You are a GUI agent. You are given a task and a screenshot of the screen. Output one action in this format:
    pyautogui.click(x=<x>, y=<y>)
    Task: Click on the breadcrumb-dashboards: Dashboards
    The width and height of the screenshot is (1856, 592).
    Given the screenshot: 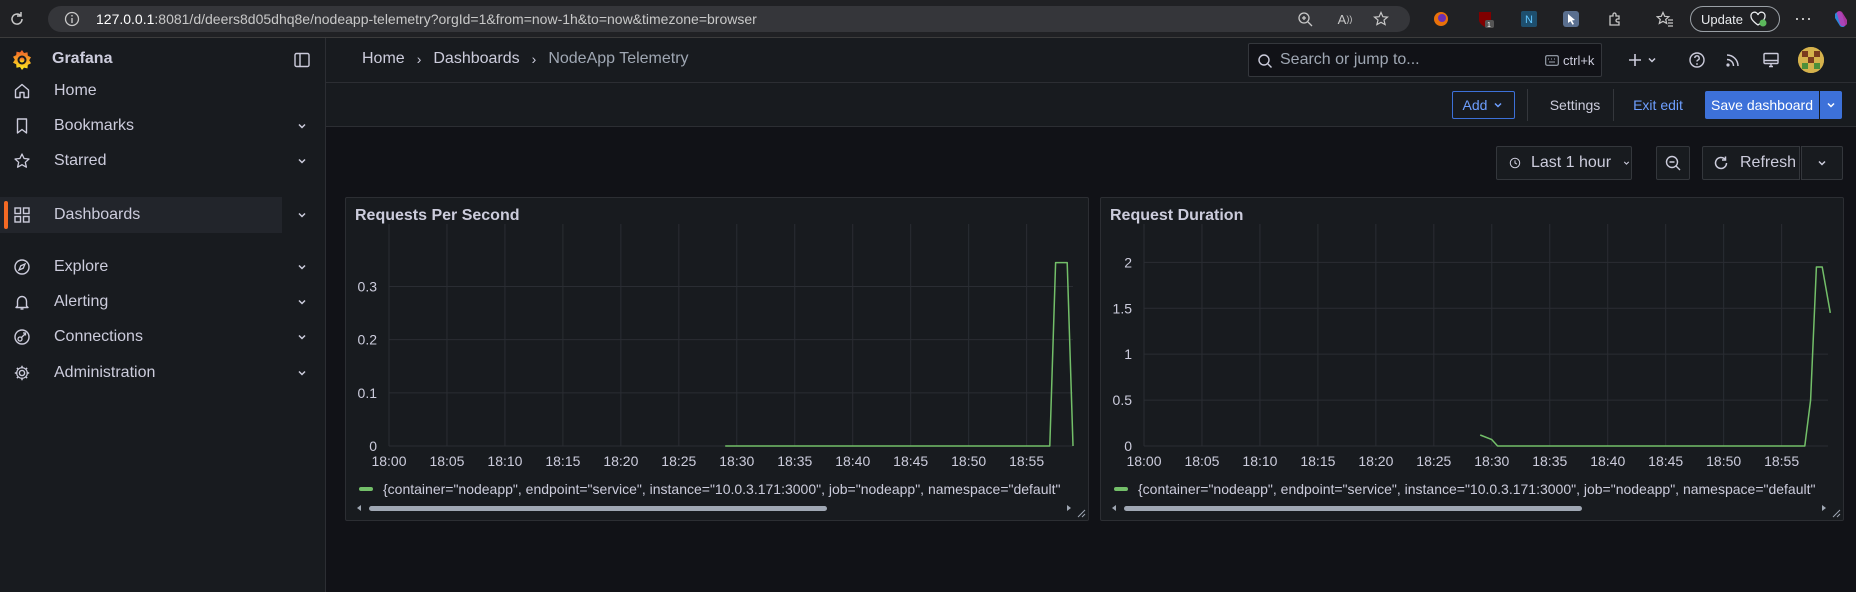 What is the action you would take?
    pyautogui.click(x=476, y=59)
    